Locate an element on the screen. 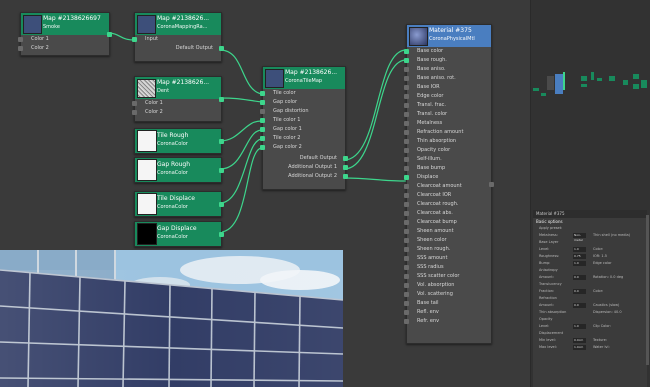  input-gap-color: Gap color is located at coordinates (302, 102).